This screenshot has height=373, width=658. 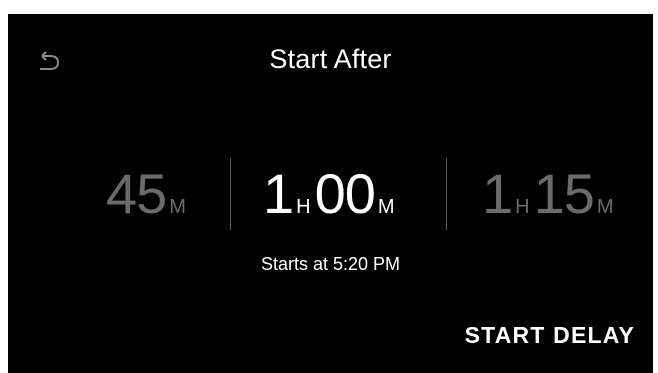 What do you see at coordinates (330, 264) in the screenshot?
I see `start-time-info: Starts at 5:20 PM` at bounding box center [330, 264].